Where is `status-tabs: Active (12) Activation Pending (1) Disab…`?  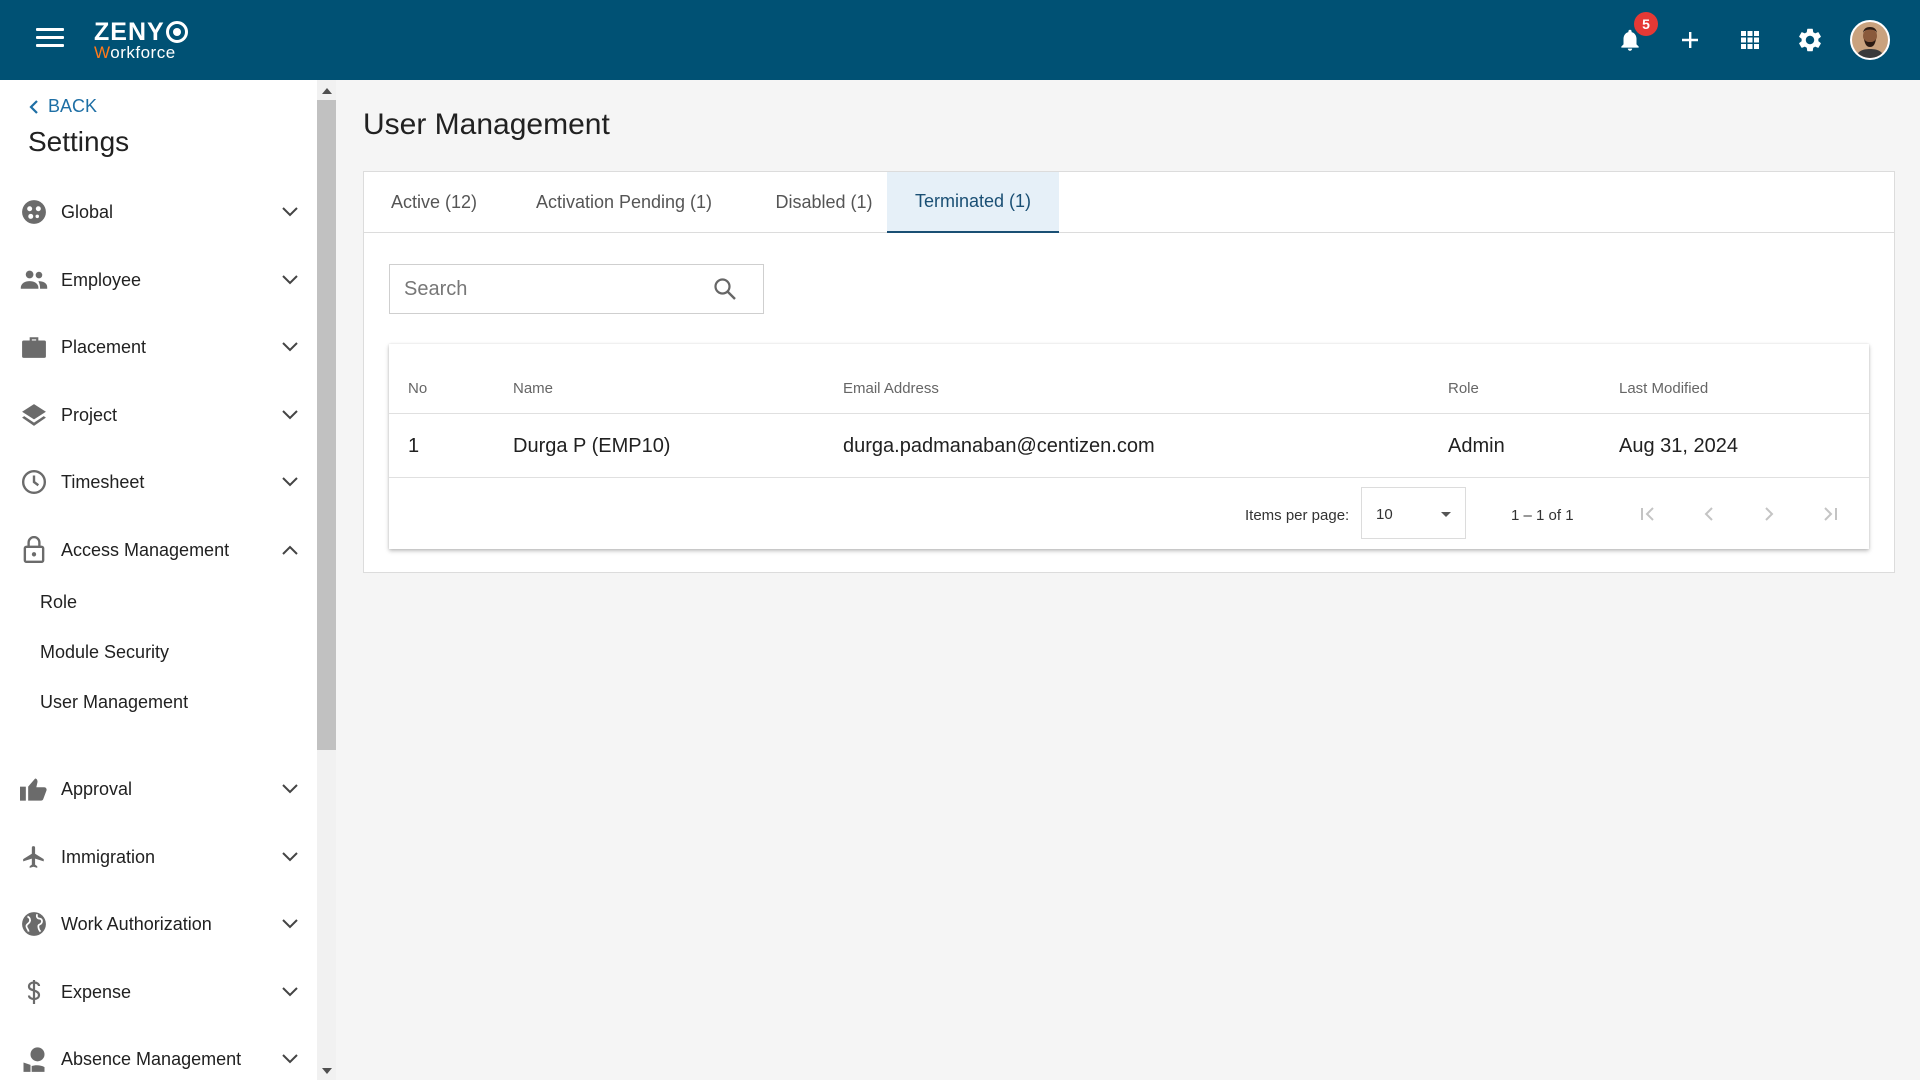
status-tabs: Active (12) Activation Pending (1) Disab… is located at coordinates (1129, 202).